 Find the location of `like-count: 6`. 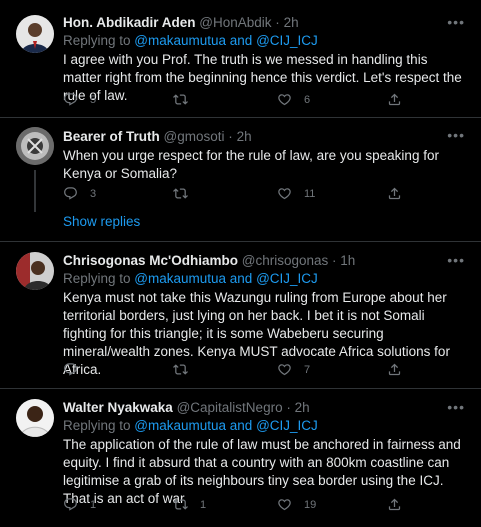

like-count: 6 is located at coordinates (307, 99).